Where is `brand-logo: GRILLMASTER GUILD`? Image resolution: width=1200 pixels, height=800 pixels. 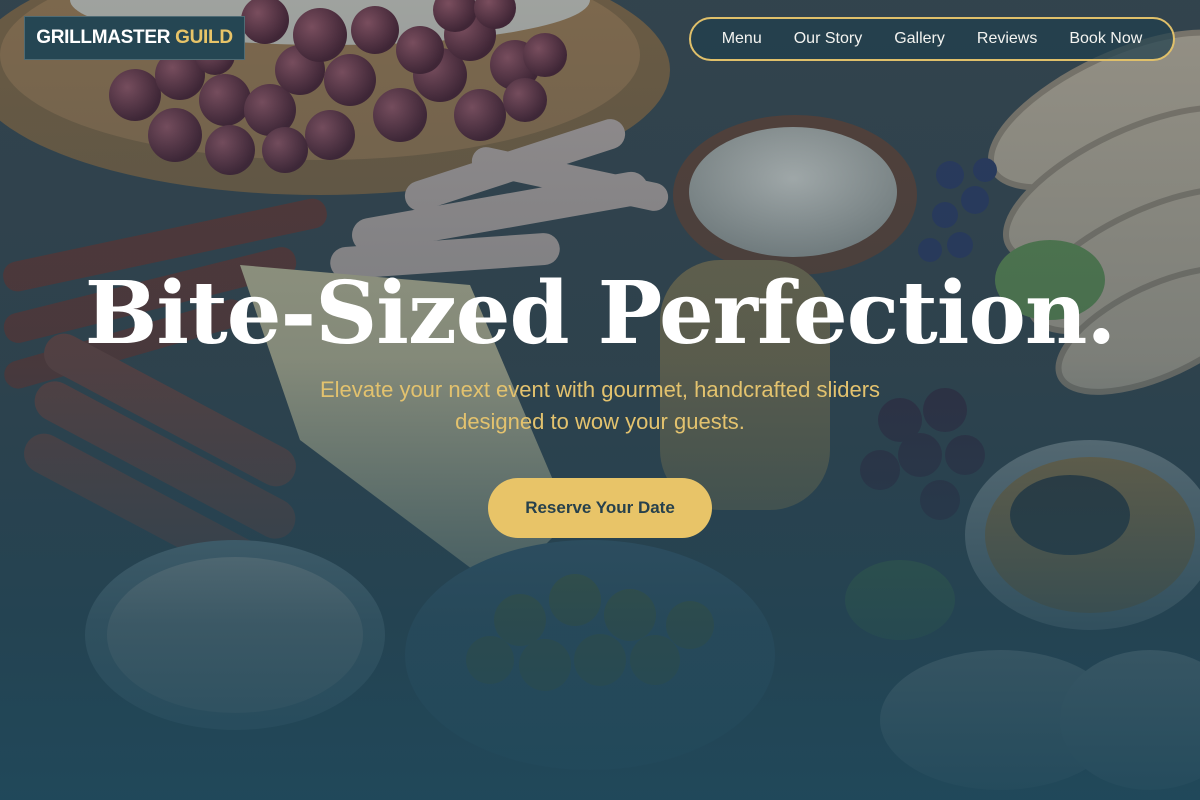 brand-logo: GRILLMASTER GUILD is located at coordinates (134, 38).